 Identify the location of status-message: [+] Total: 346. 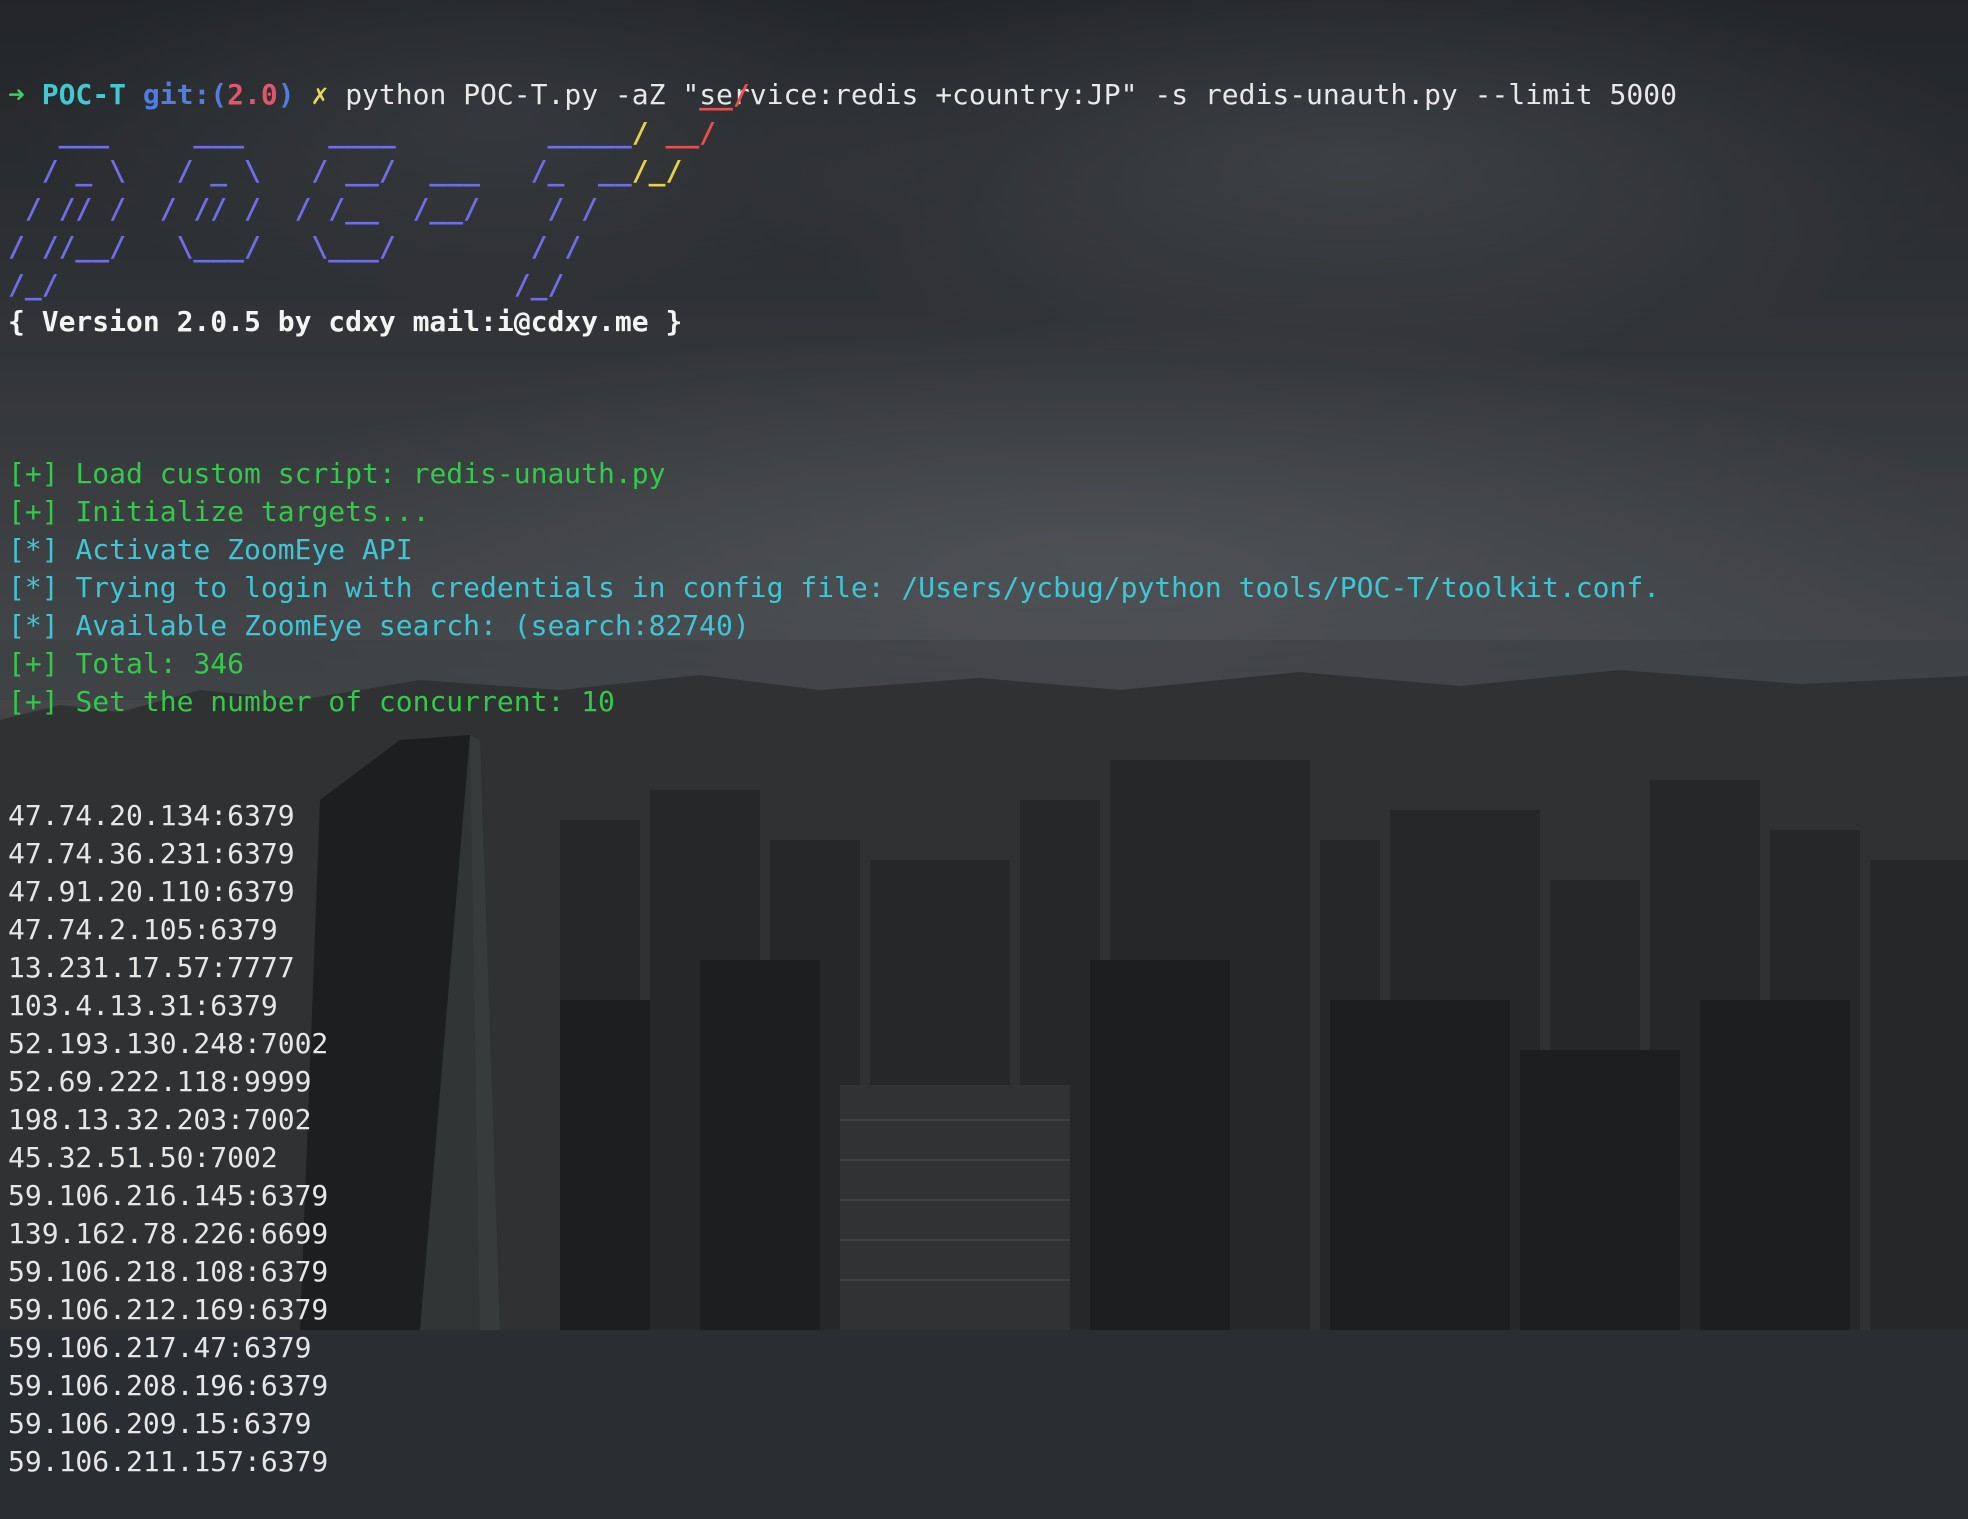
(834, 664).